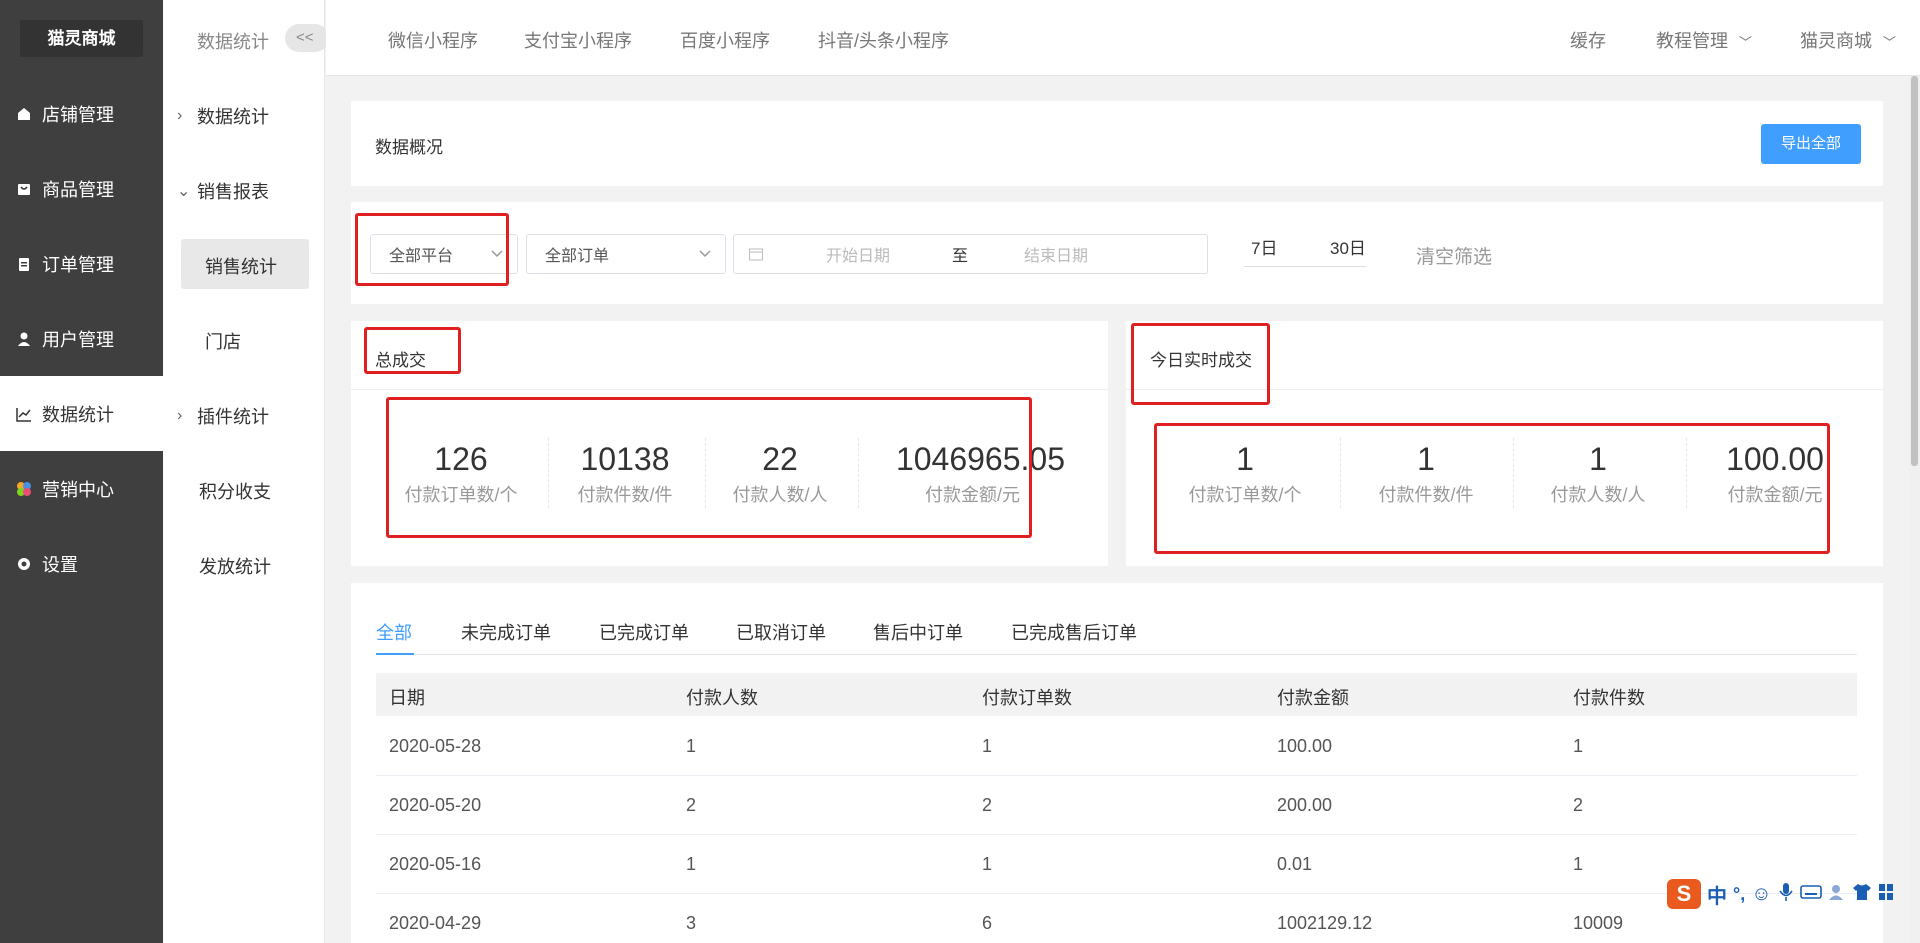 This screenshot has height=943, width=1920. Describe the element at coordinates (400, 360) in the screenshot. I see `total-title: 总成交` at that location.